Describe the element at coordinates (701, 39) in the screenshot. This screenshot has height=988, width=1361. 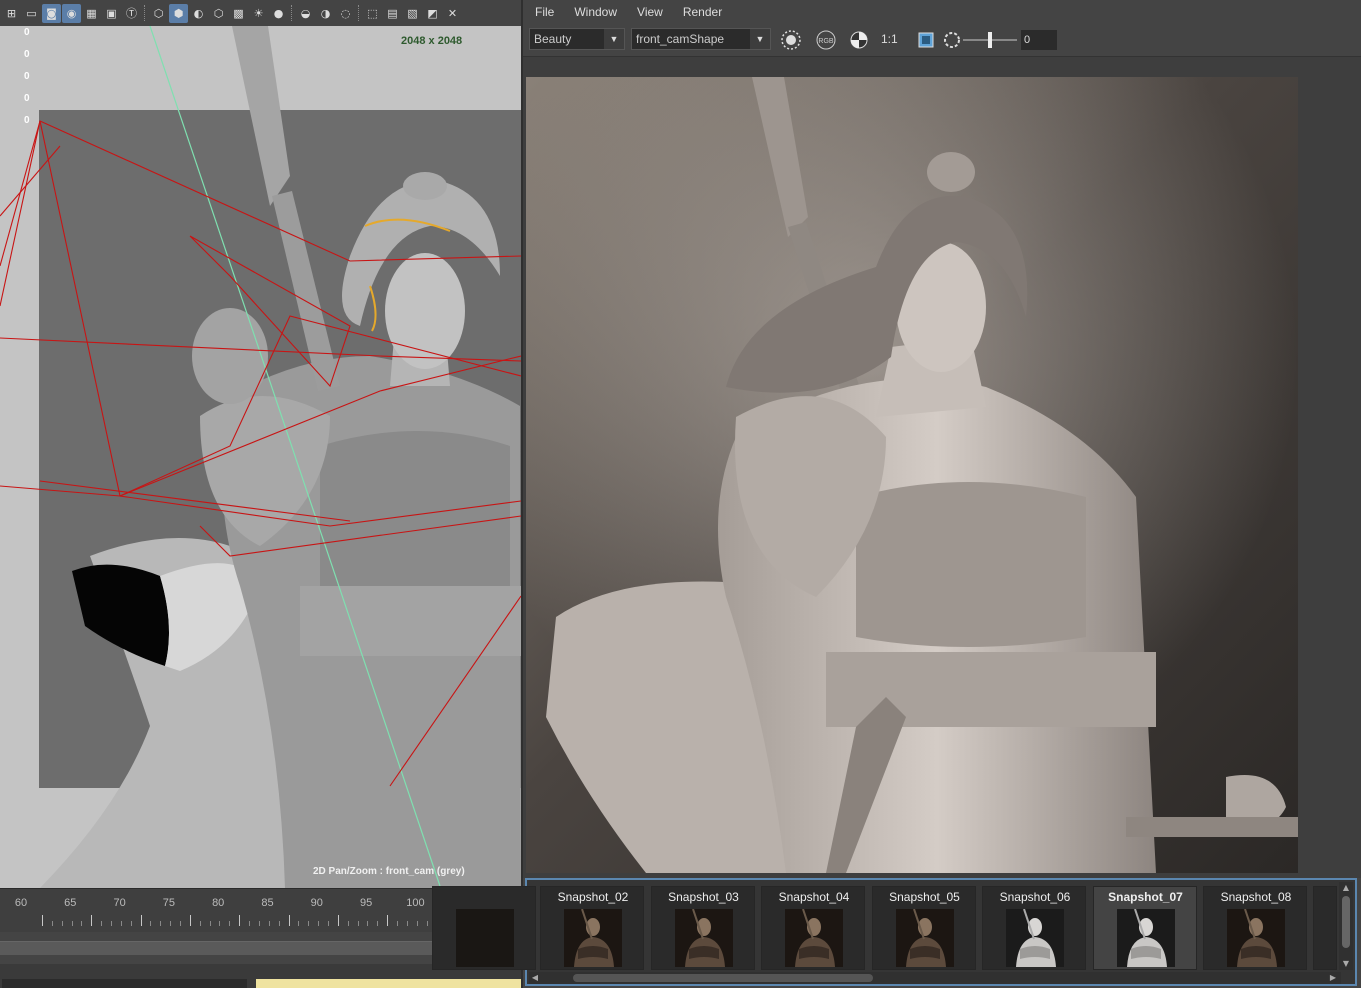
I see `camera-dropdown: front_camShape ▼` at that location.